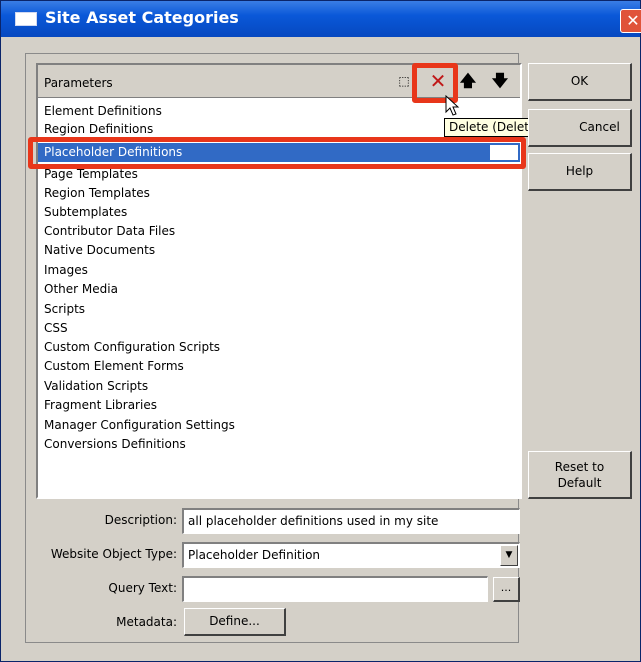 This screenshot has width=641, height=662. I want to click on list-item: Subtemplates, so click(279, 212).